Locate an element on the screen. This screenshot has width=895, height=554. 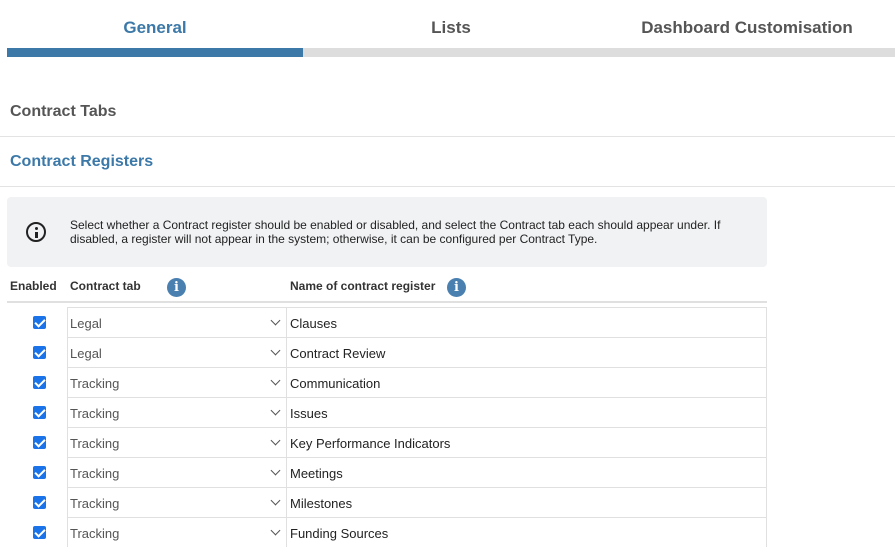
table-row: Tracking Funding Sources is located at coordinates (447, 532).